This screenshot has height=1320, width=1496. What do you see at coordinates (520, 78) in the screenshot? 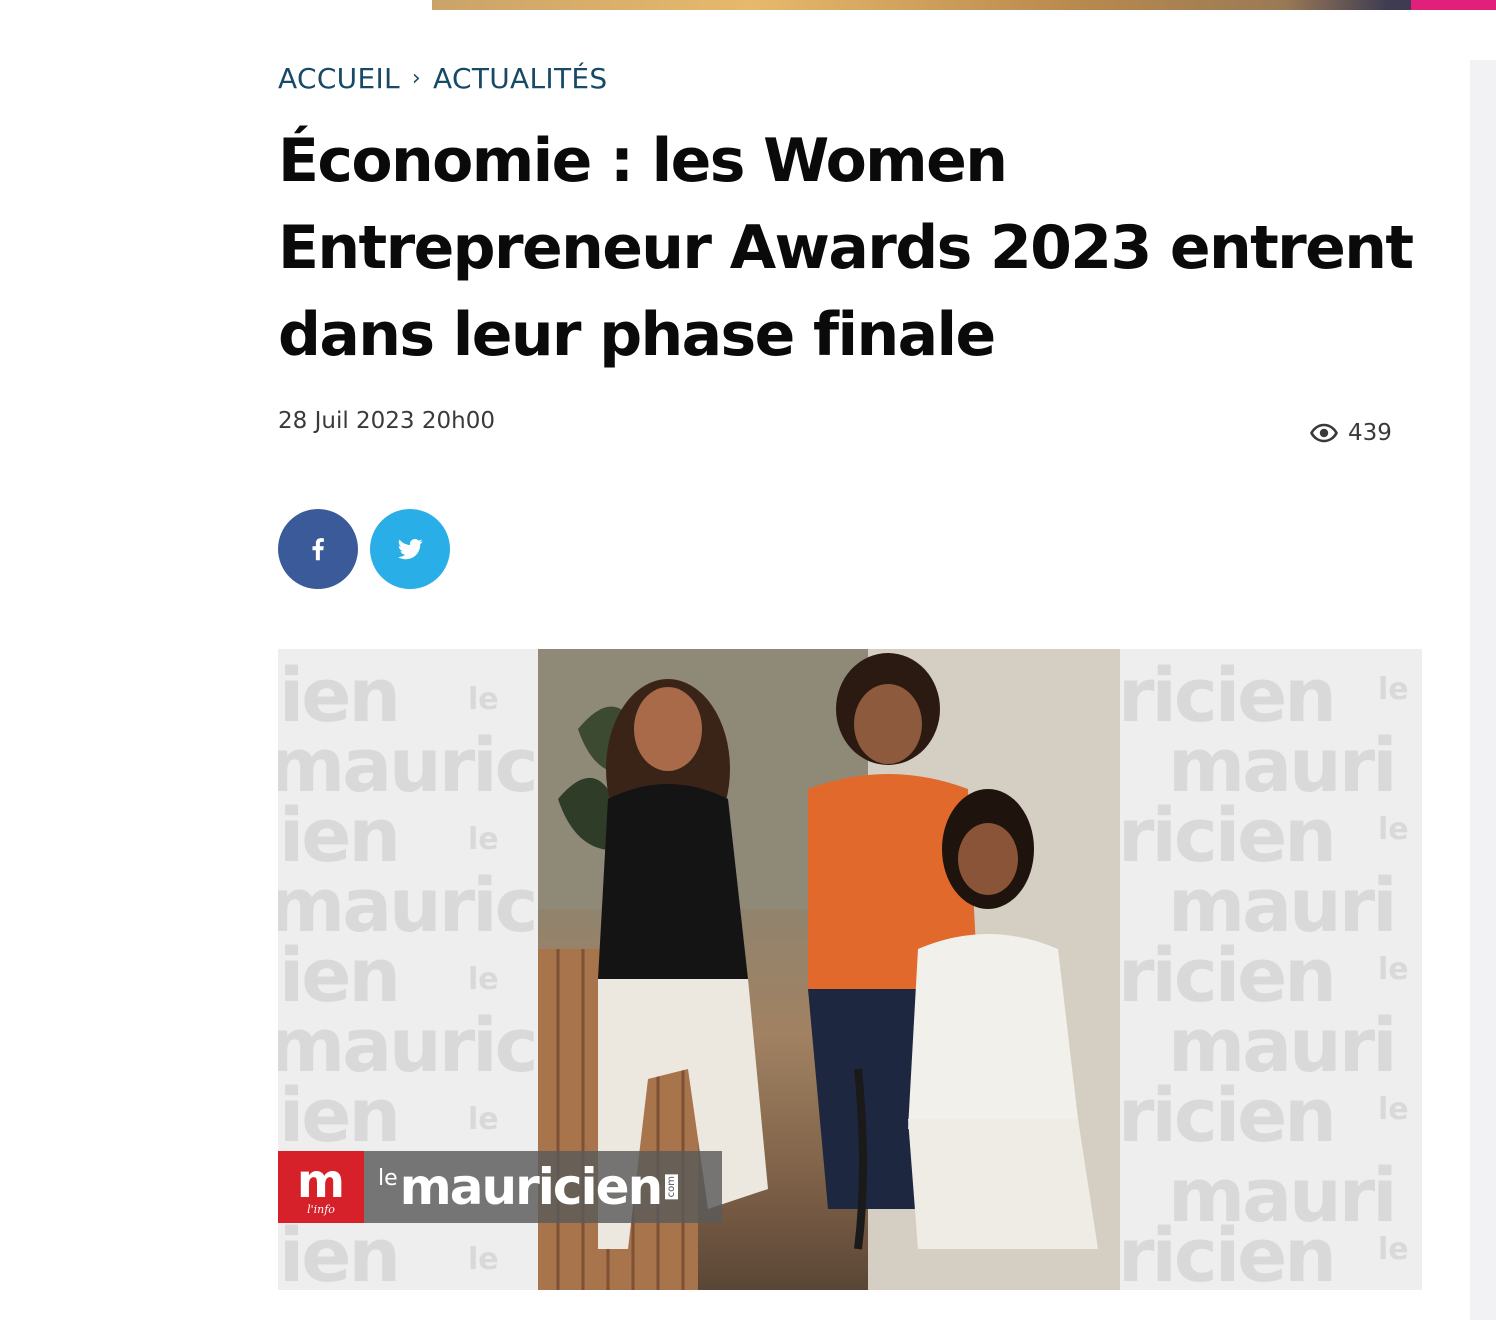
I see `breadcrumb-section-link: ACTUALITÉS` at bounding box center [520, 78].